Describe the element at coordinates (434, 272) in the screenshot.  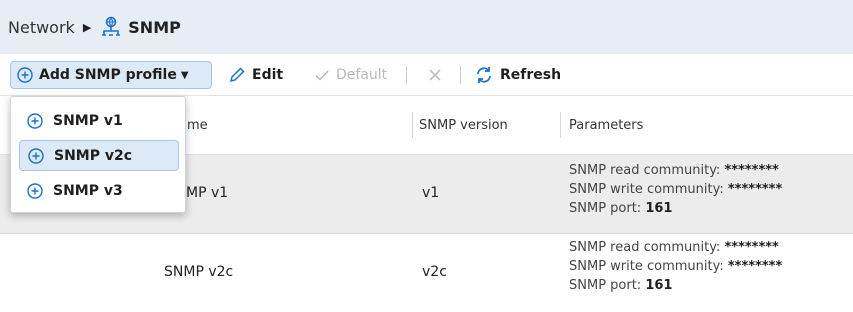
I see `snmp-version: v2c` at that location.